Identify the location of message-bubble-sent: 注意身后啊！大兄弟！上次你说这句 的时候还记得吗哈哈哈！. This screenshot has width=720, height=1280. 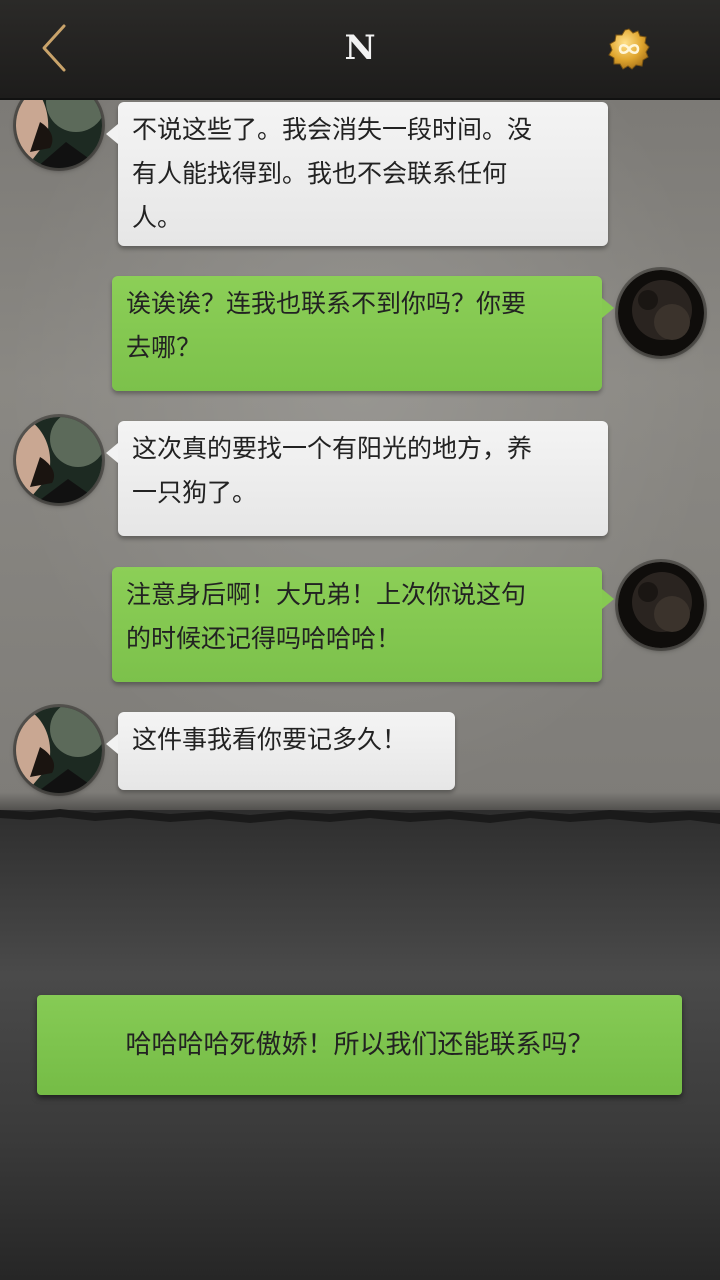
(363, 624).